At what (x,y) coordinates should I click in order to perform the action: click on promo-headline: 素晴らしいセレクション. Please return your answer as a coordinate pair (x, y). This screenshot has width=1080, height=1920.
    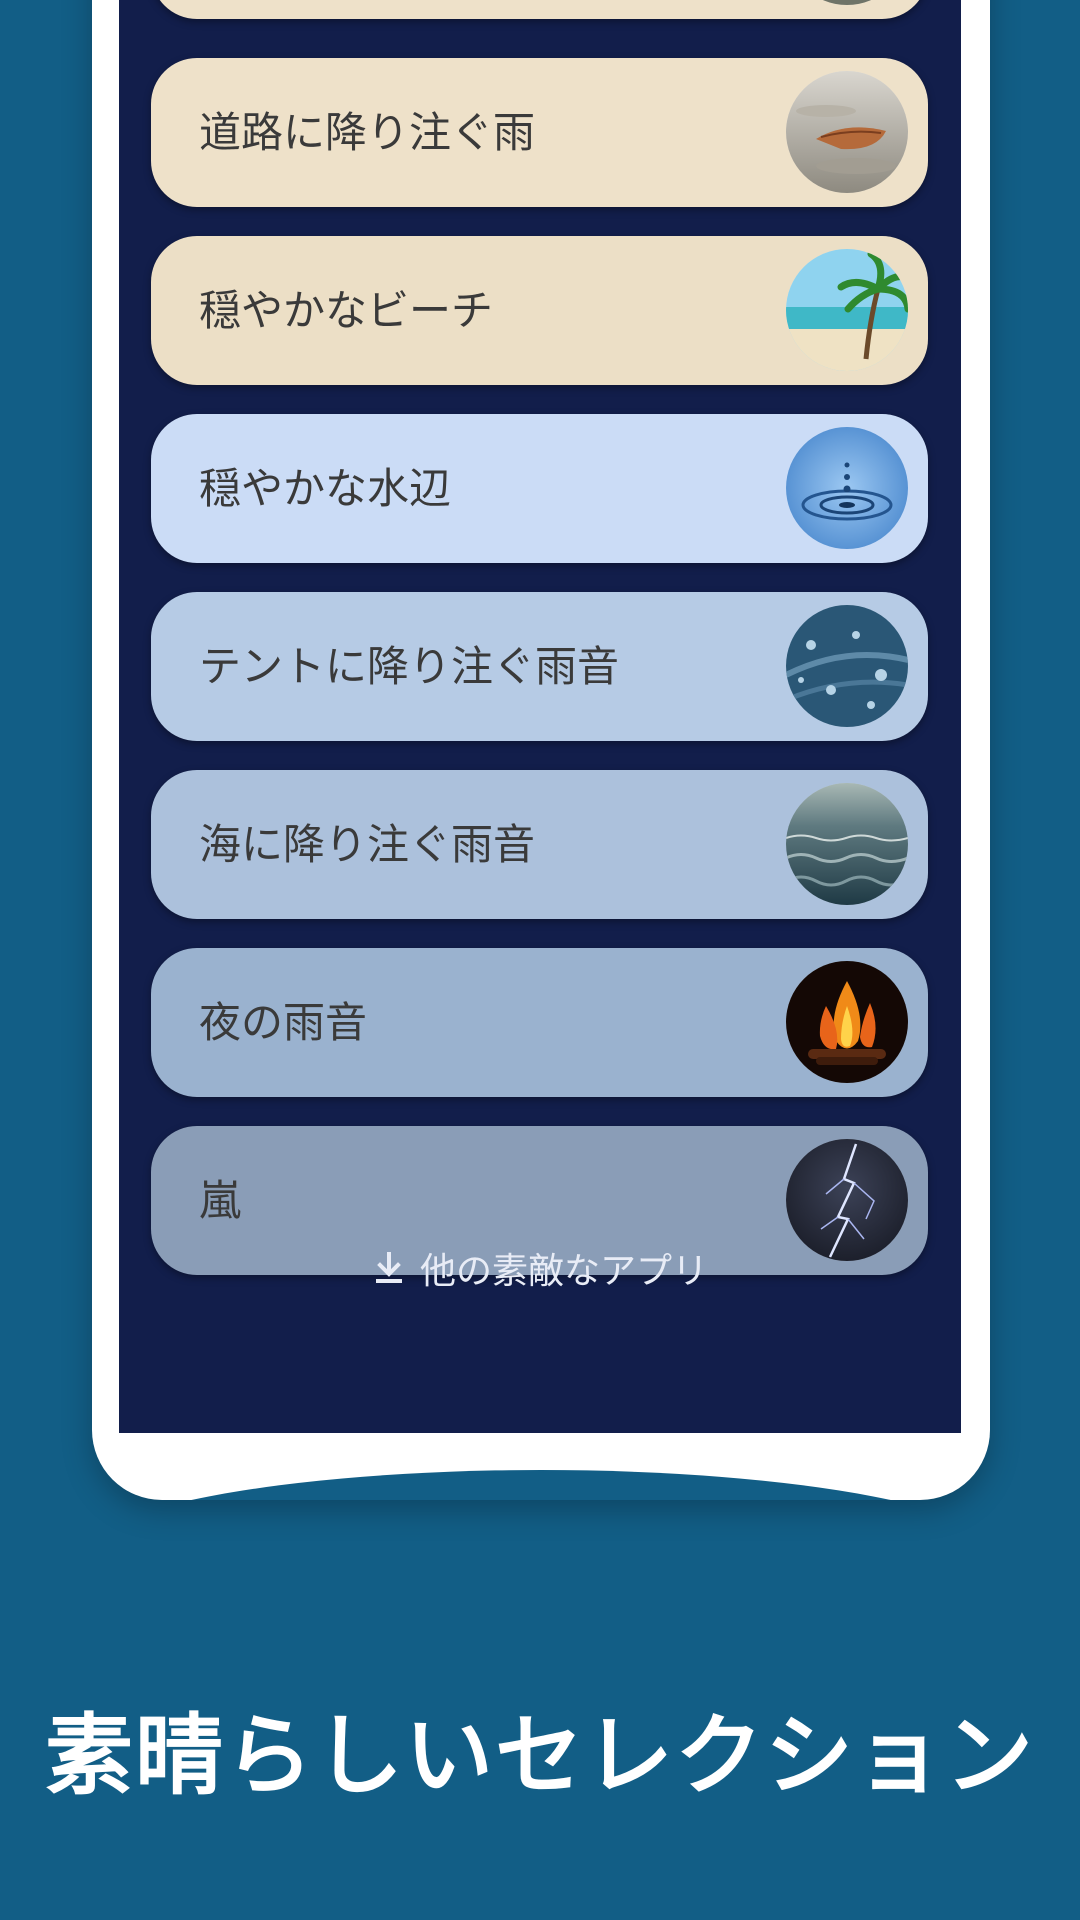
    Looking at the image, I should click on (539, 1755).